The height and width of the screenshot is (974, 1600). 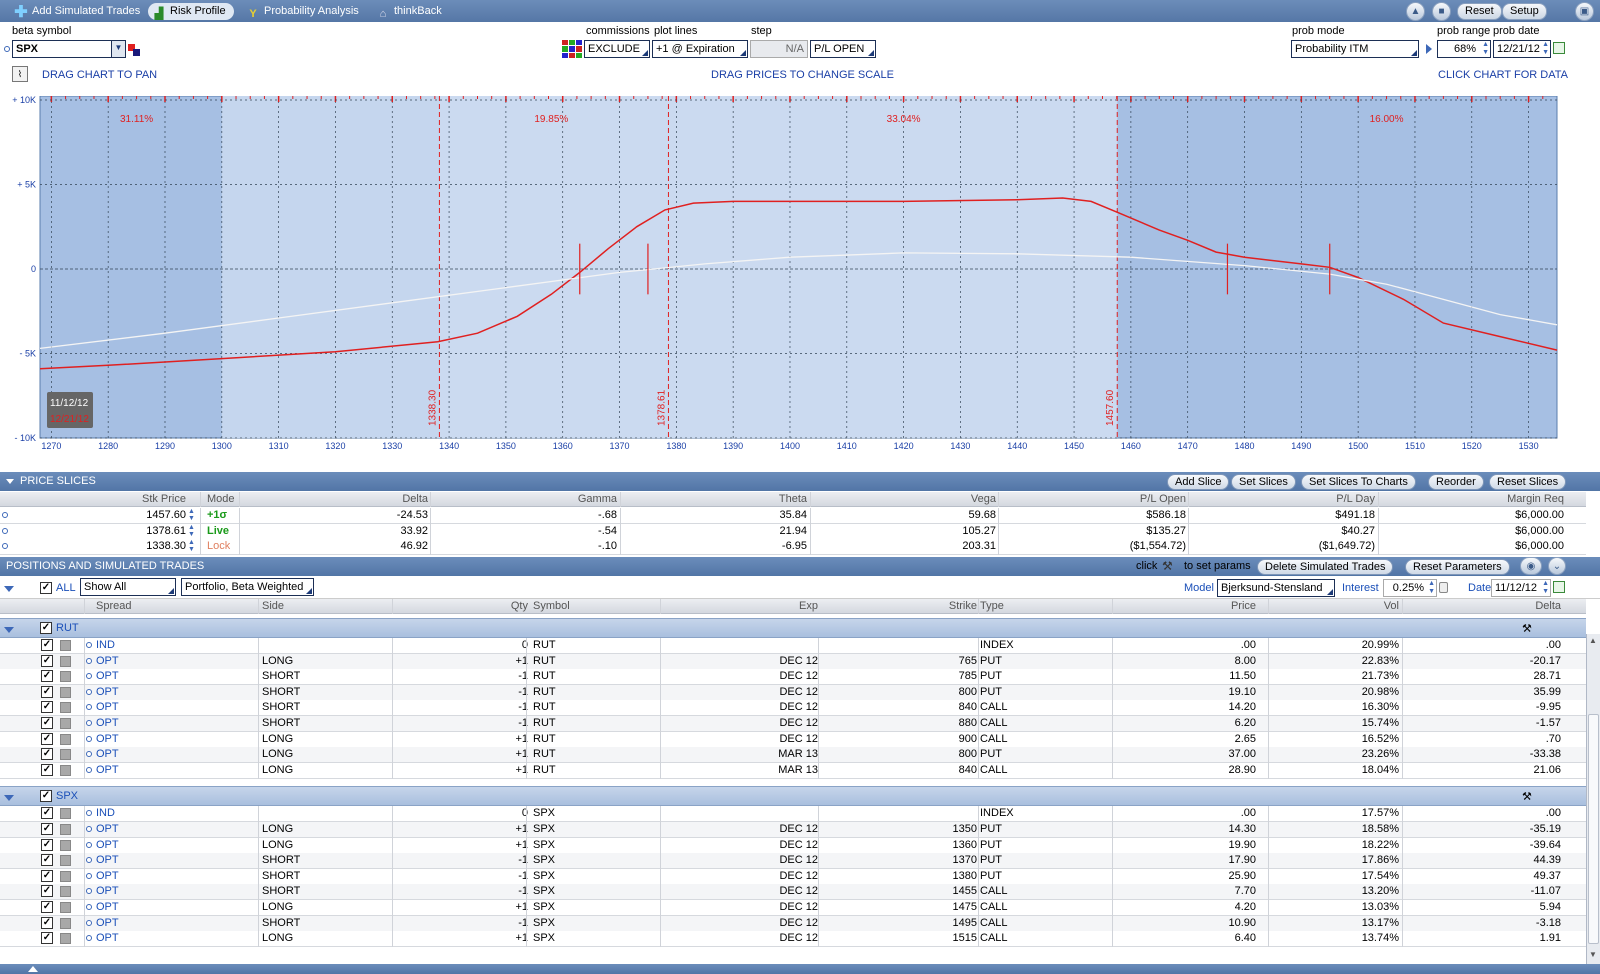 What do you see at coordinates (221, 499) in the screenshot?
I see `slice-col-1: Mode` at bounding box center [221, 499].